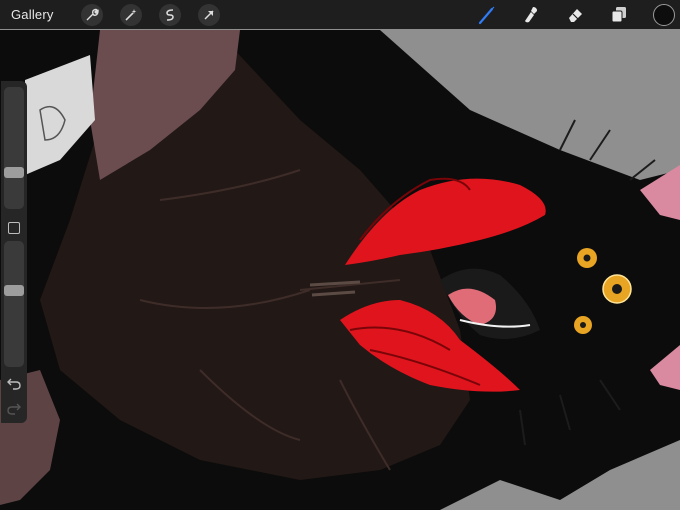 Image resolution: width=680 pixels, height=510 pixels. Describe the element at coordinates (208, 14) in the screenshot. I see `transform-arrow-icon` at that location.